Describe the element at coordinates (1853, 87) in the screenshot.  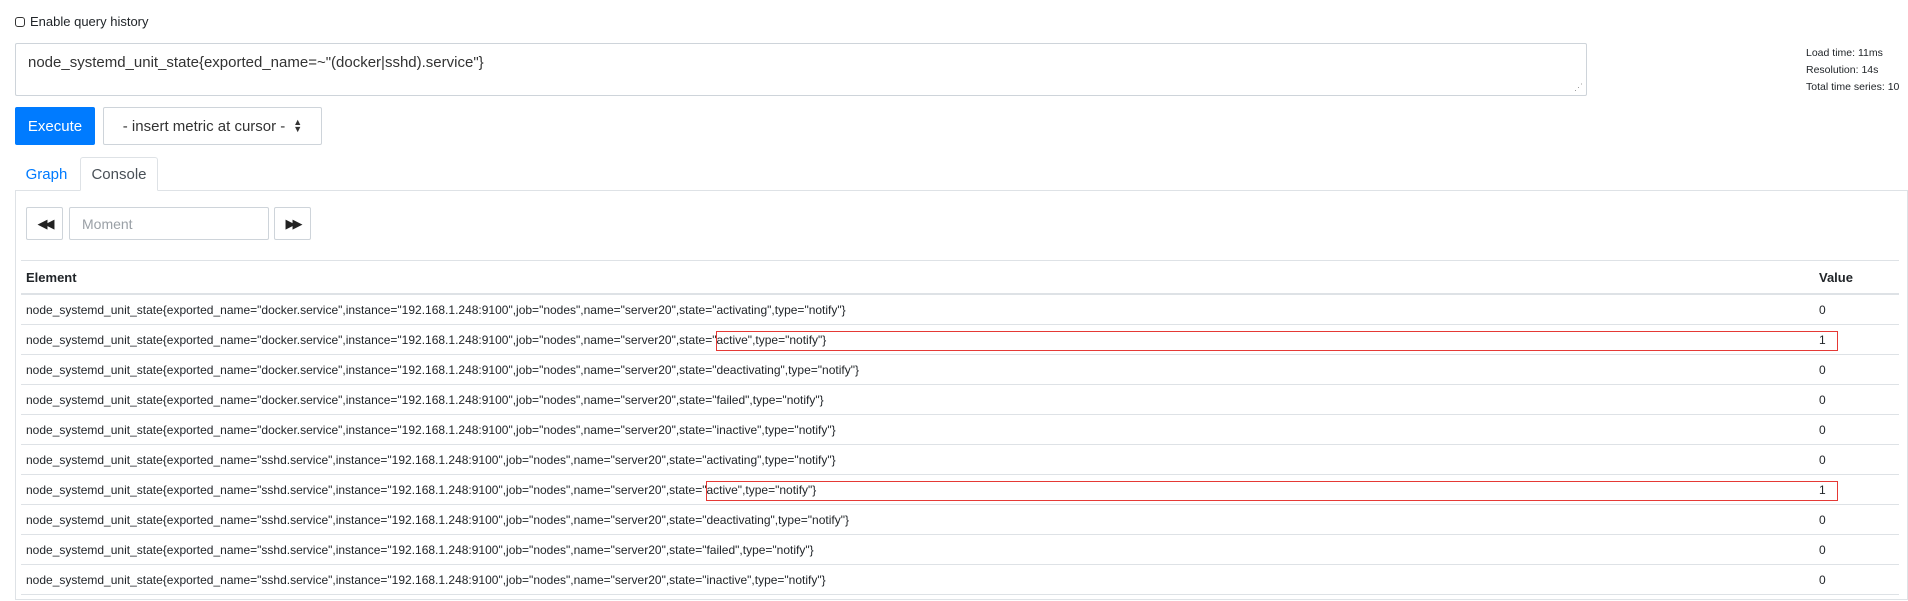
I see `total-time-series: Total time series: 10` at that location.